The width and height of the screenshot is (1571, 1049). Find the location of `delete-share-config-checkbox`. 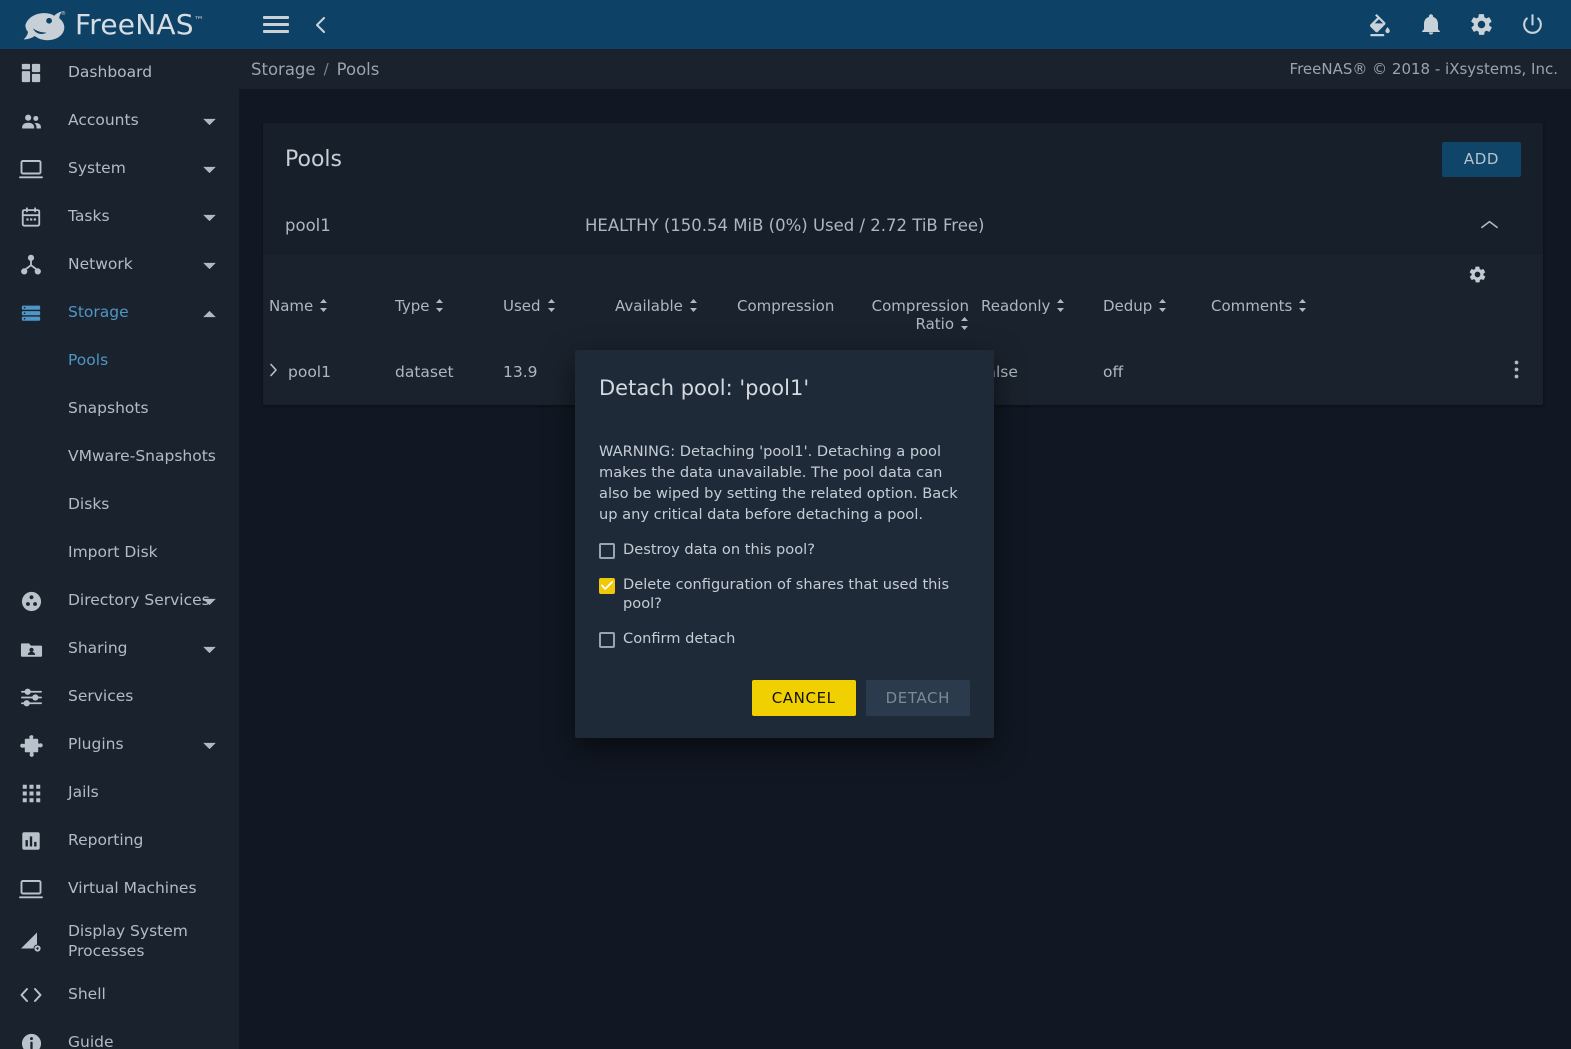

delete-share-config-checkbox is located at coordinates (607, 585).